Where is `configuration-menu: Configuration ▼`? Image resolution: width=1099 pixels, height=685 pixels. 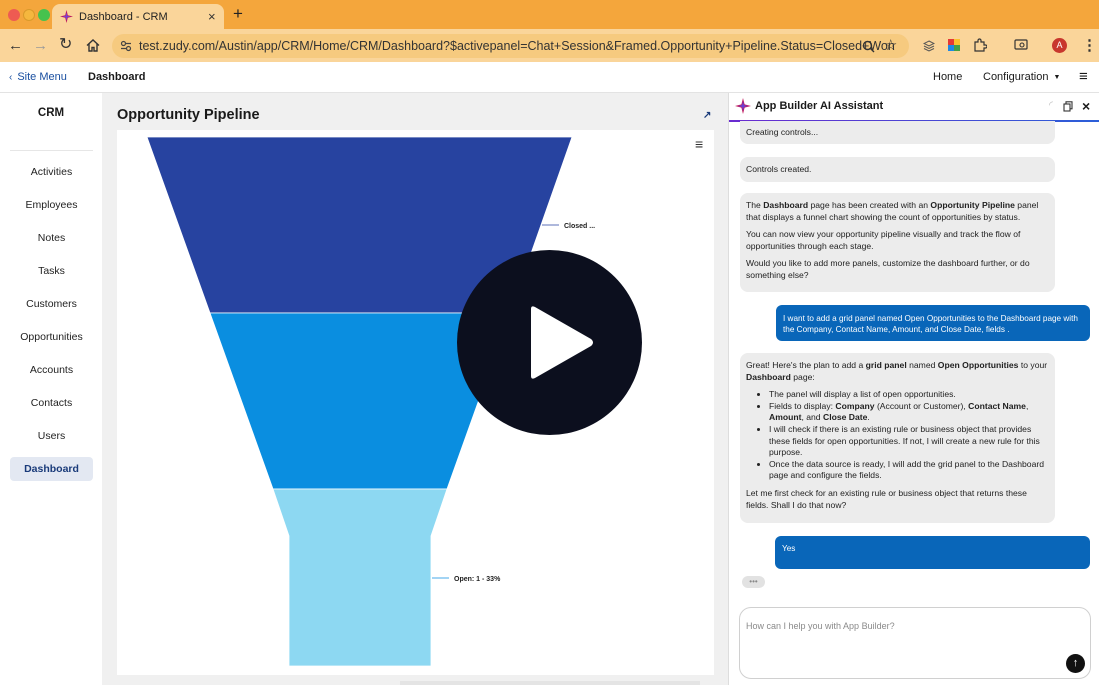
configuration-menu: Configuration ▼ is located at coordinates (1021, 77).